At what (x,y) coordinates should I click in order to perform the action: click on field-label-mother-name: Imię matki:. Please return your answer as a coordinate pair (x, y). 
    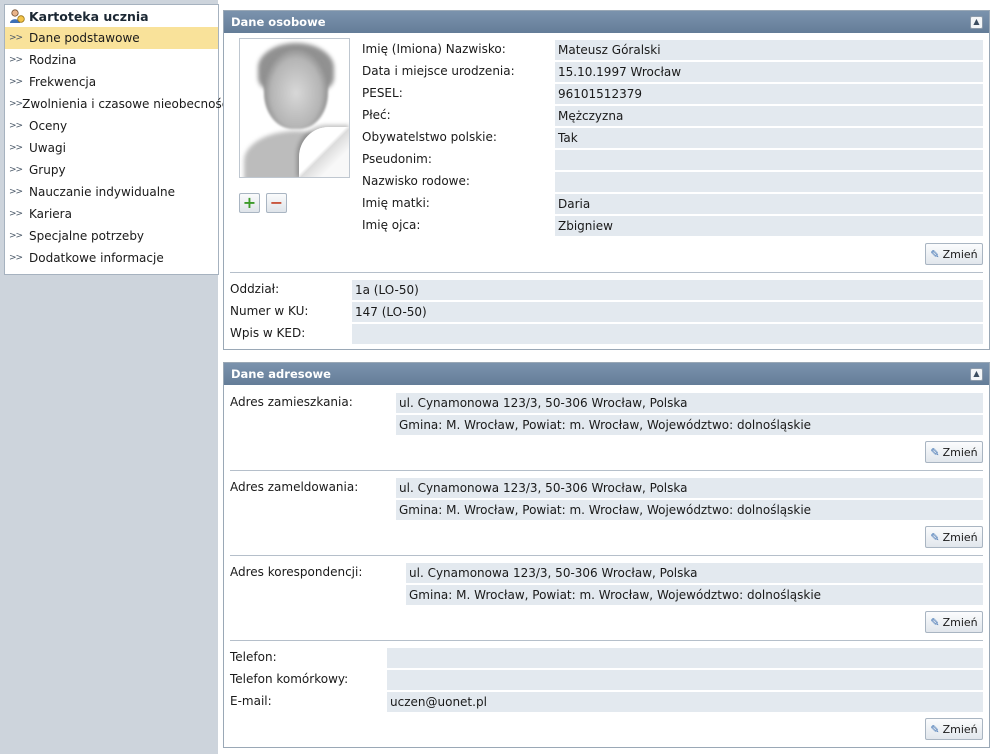
    Looking at the image, I should click on (396, 203).